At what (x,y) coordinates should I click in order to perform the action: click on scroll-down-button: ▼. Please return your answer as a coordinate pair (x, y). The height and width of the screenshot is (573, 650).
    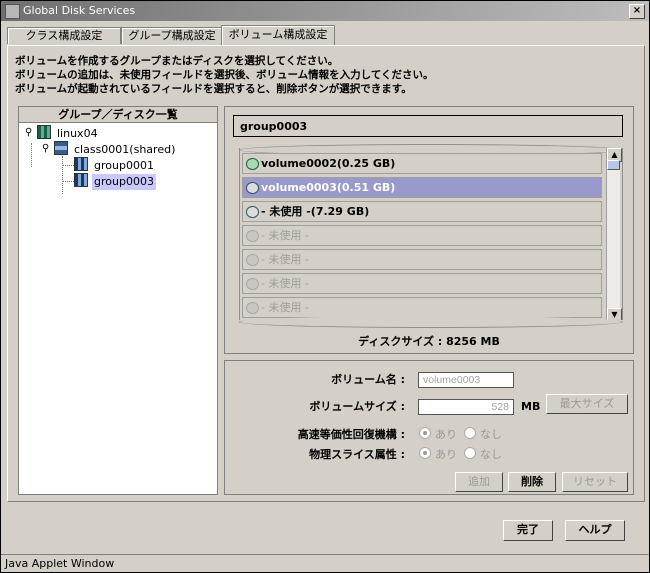
    Looking at the image, I should click on (614, 314).